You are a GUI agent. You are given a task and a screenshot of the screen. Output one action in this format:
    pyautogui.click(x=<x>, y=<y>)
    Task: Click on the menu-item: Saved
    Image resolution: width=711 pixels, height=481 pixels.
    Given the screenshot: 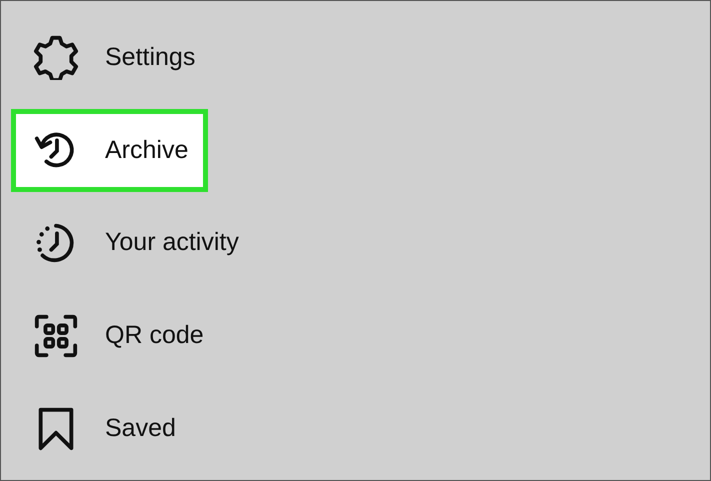 What is the action you would take?
    pyautogui.click(x=103, y=428)
    